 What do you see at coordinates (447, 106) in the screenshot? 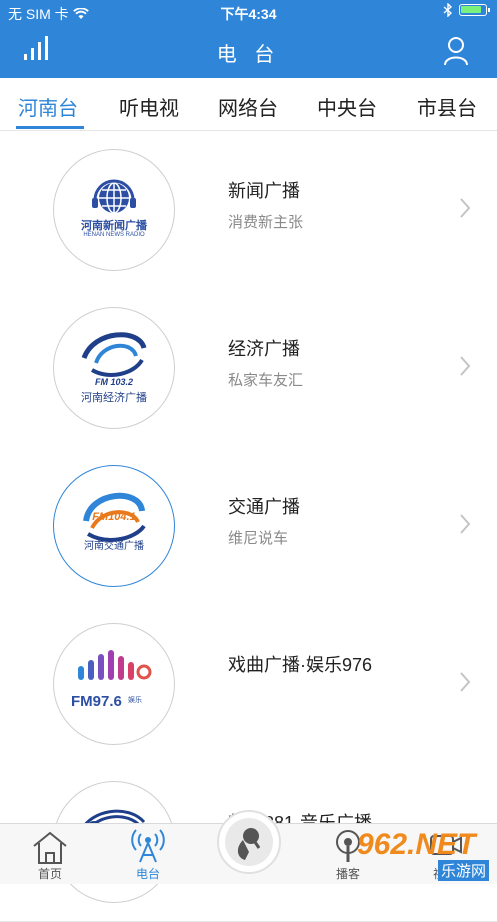
I see `tab-county: 市县台` at bounding box center [447, 106].